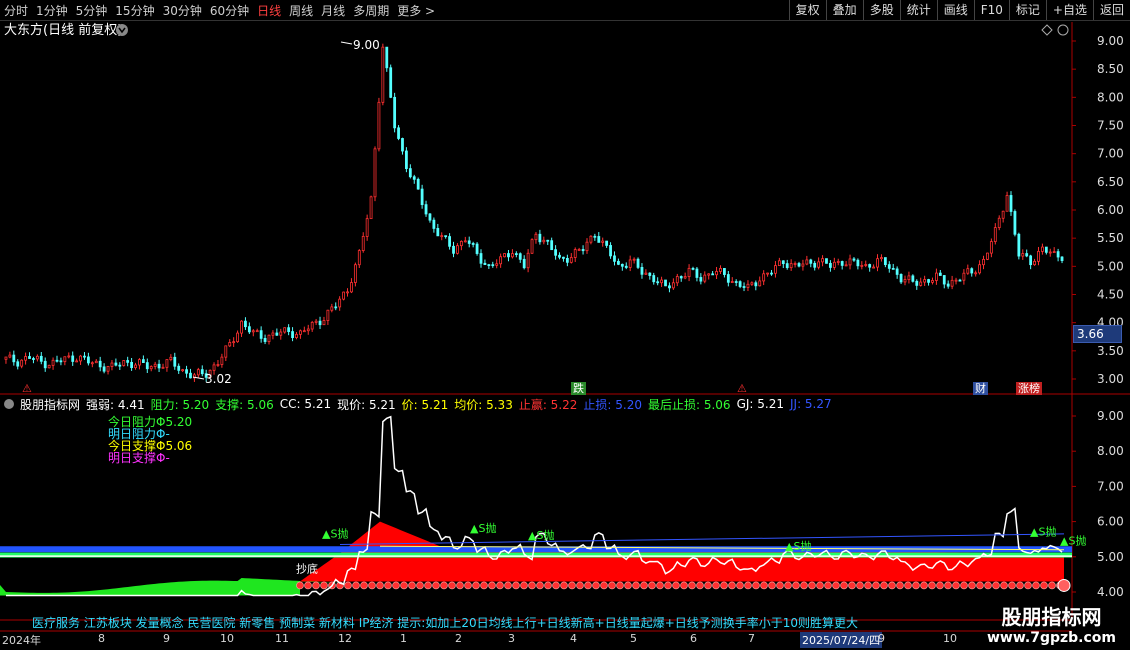 This screenshot has width=1130, height=650. What do you see at coordinates (150, 440) in the screenshot?
I see `indicator-legend: 今日阻力Φ5.20 明日阻力Φ- 今日支撑Φ5.06 明日支撑Φ-` at bounding box center [150, 440].